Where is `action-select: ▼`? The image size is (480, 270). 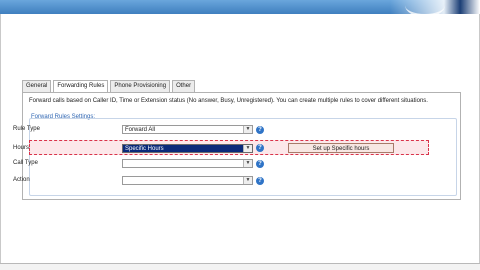 action-select: ▼ is located at coordinates (187, 180).